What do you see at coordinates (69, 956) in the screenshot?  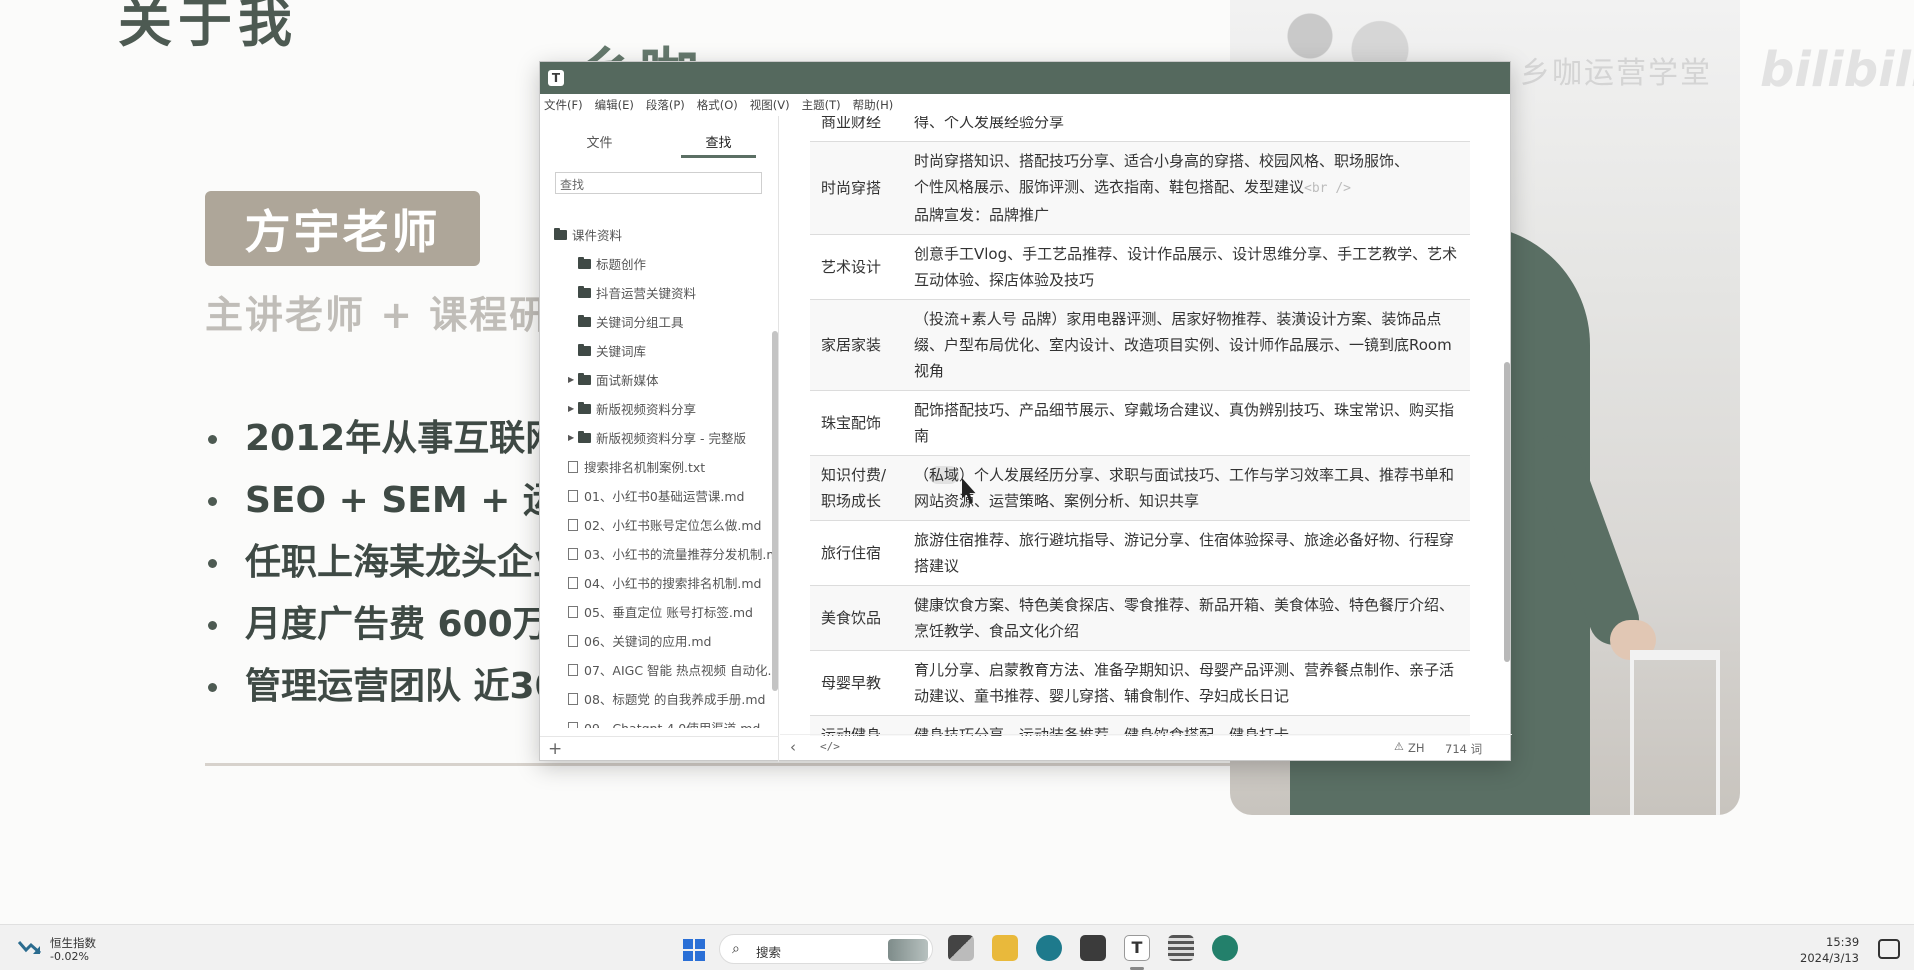 I see `stock-change: -0.02%` at bounding box center [69, 956].